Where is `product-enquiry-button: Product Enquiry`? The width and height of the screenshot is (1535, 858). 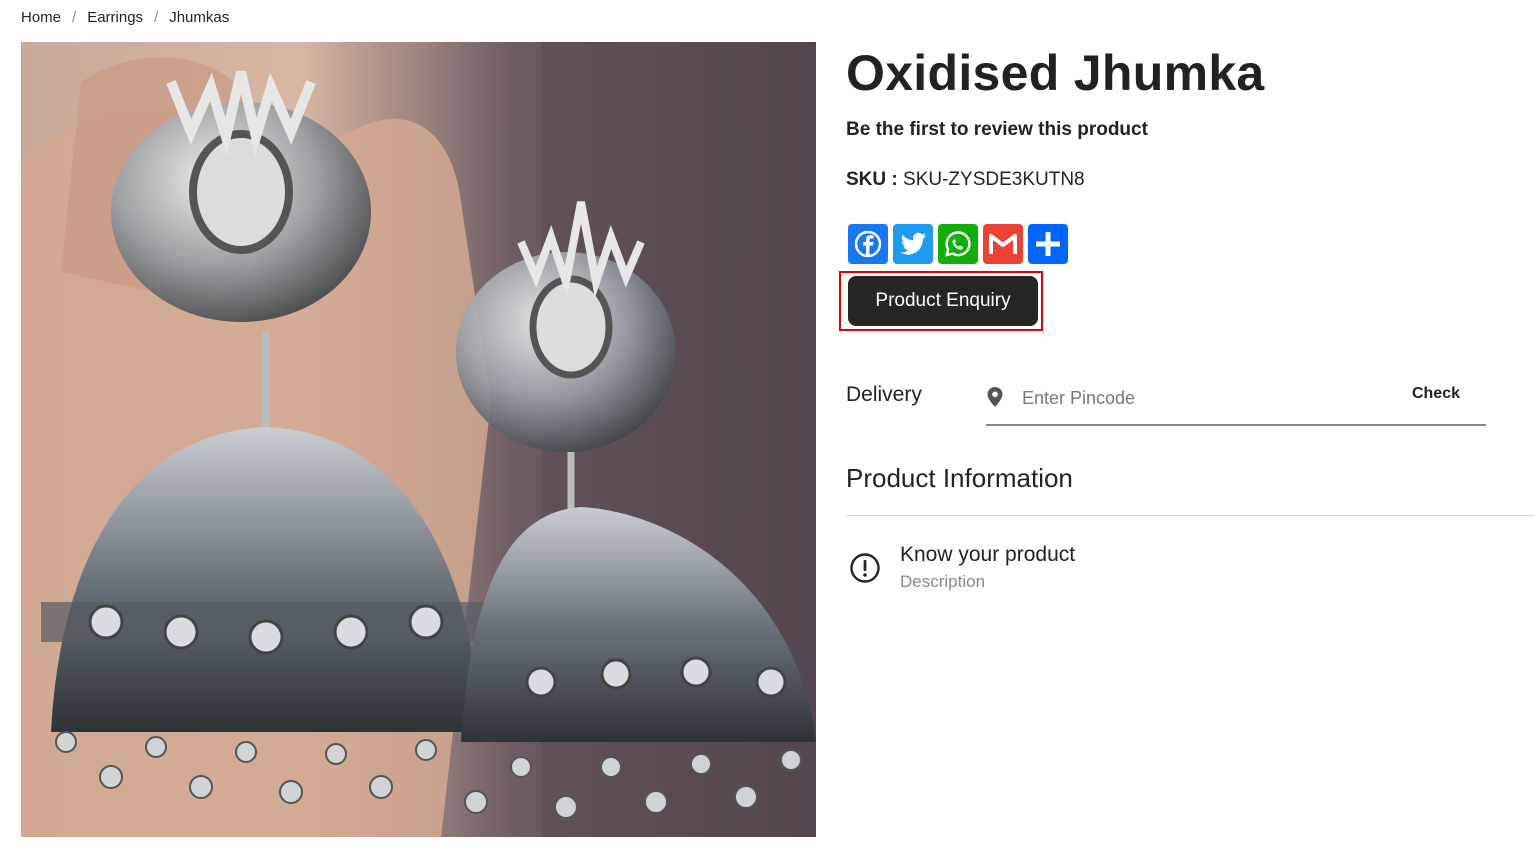
product-enquiry-button: Product Enquiry is located at coordinates (943, 301).